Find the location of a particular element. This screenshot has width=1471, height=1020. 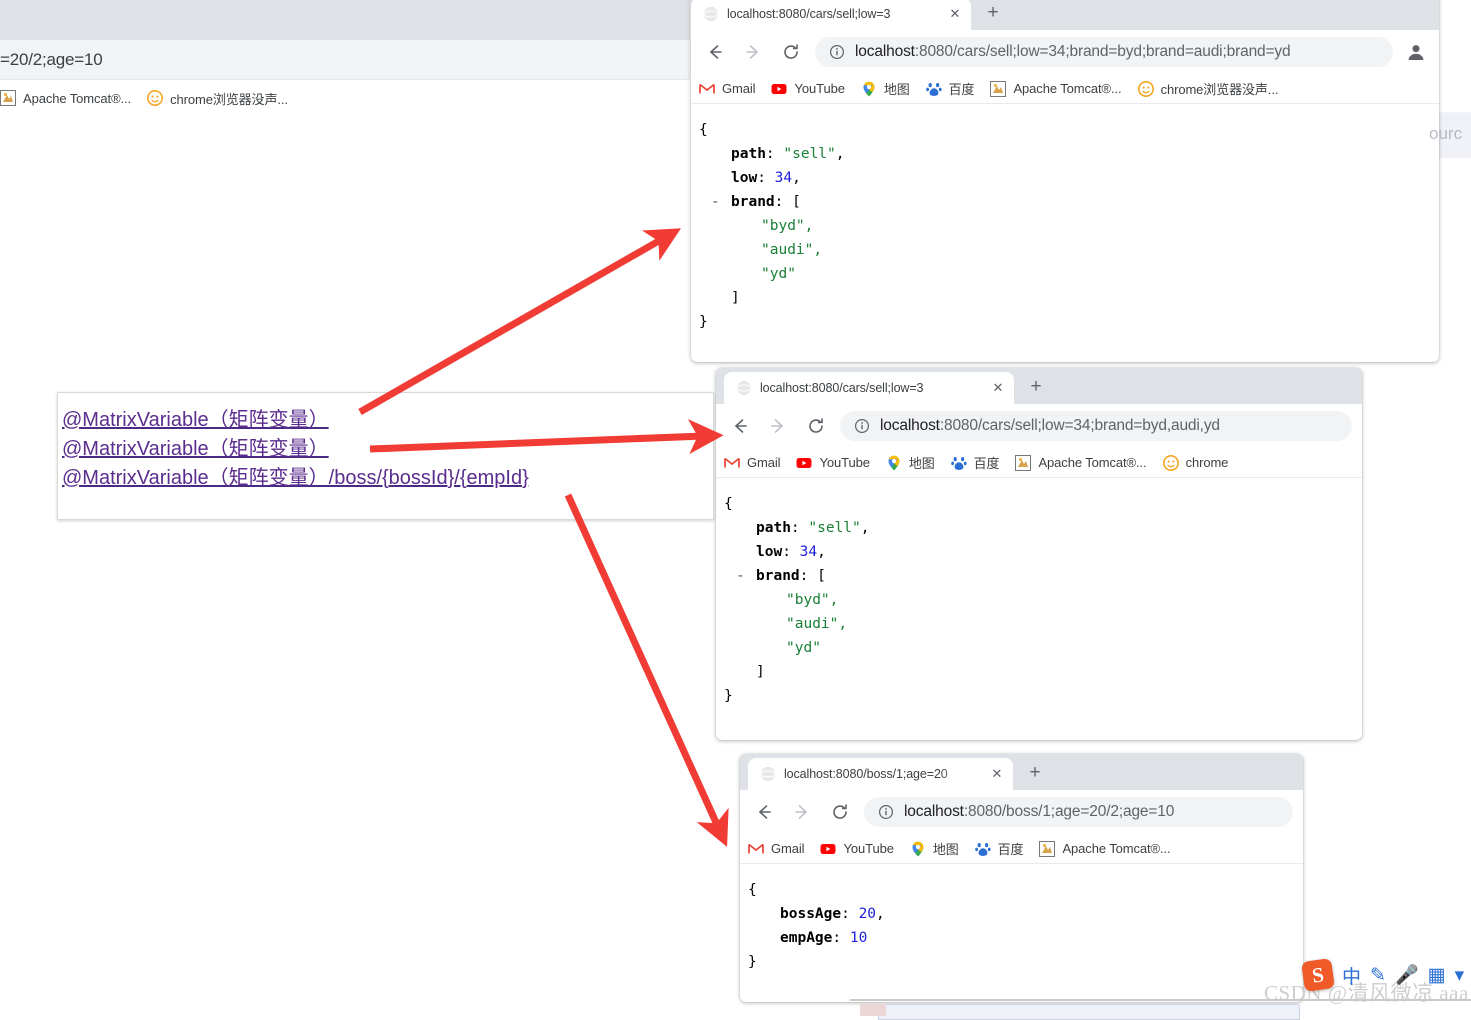

background-omnibox: =20/2;age=10 is located at coordinates (345, 60).